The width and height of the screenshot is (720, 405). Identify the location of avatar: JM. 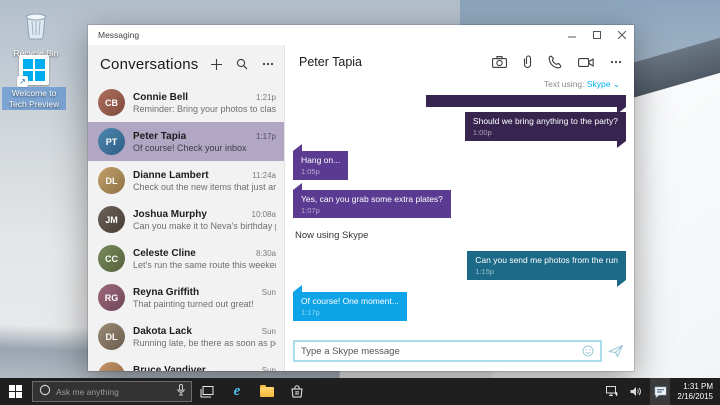
(111, 219).